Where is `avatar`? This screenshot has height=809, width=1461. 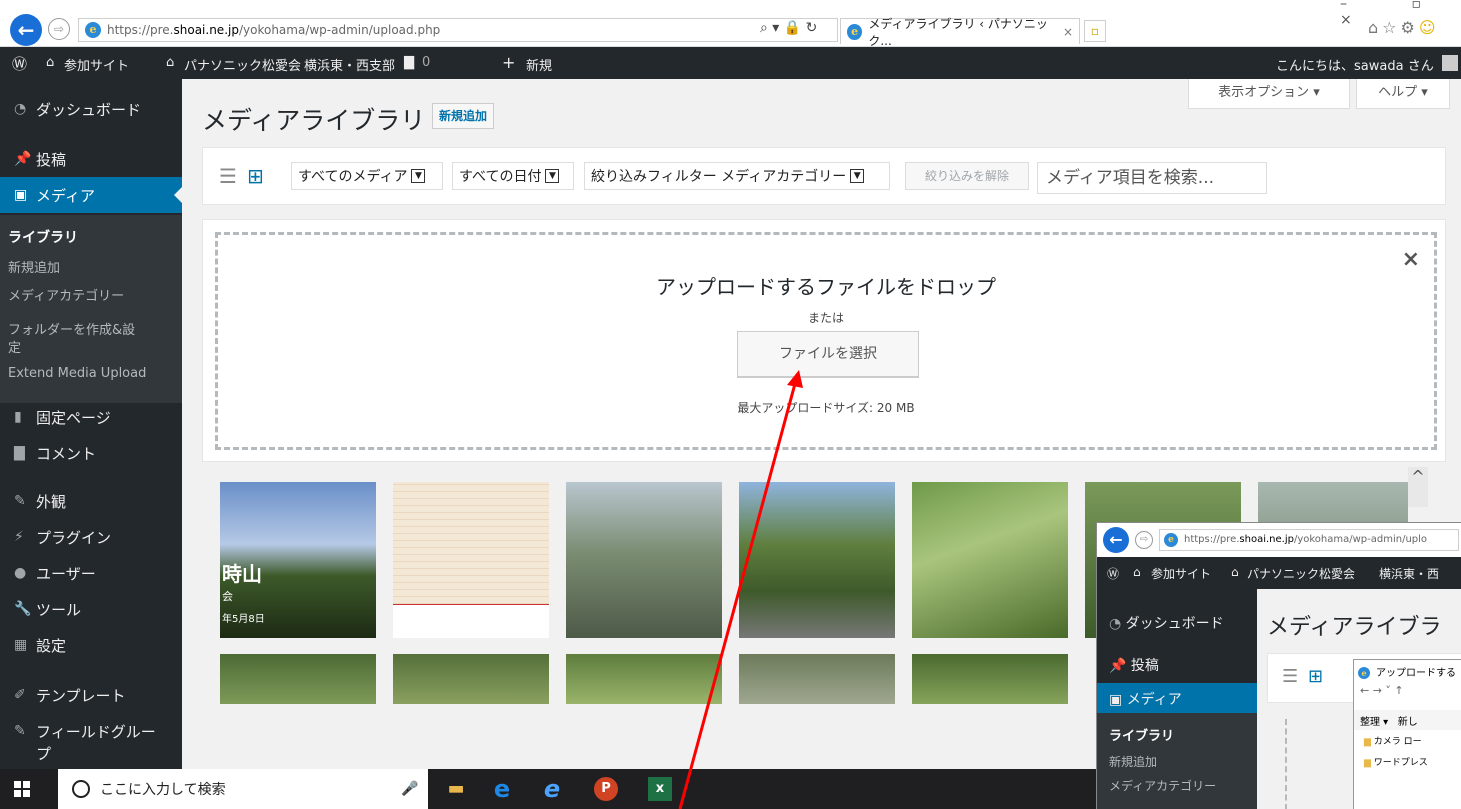 avatar is located at coordinates (1450, 63).